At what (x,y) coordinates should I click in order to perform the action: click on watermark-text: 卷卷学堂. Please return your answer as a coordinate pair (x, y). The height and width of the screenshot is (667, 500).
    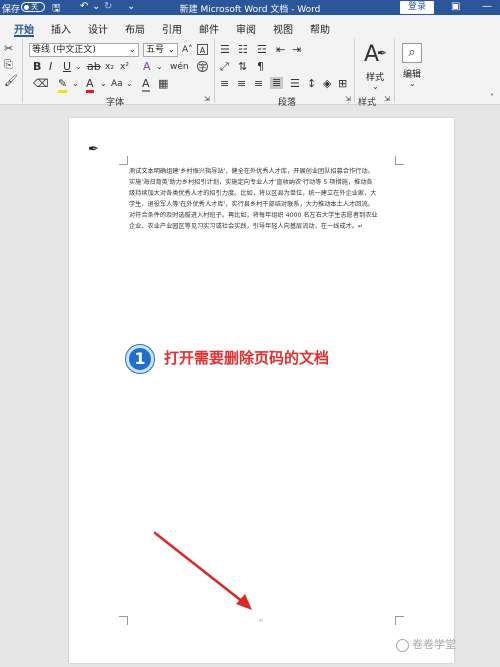
    Looking at the image, I should click on (434, 644).